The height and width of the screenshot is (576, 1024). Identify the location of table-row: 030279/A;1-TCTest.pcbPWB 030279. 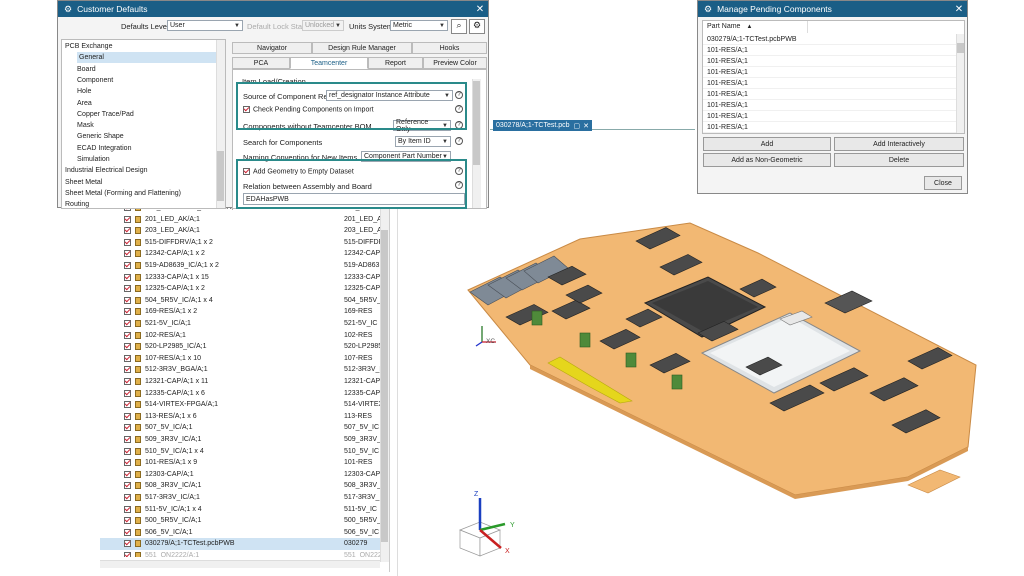
(240, 544).